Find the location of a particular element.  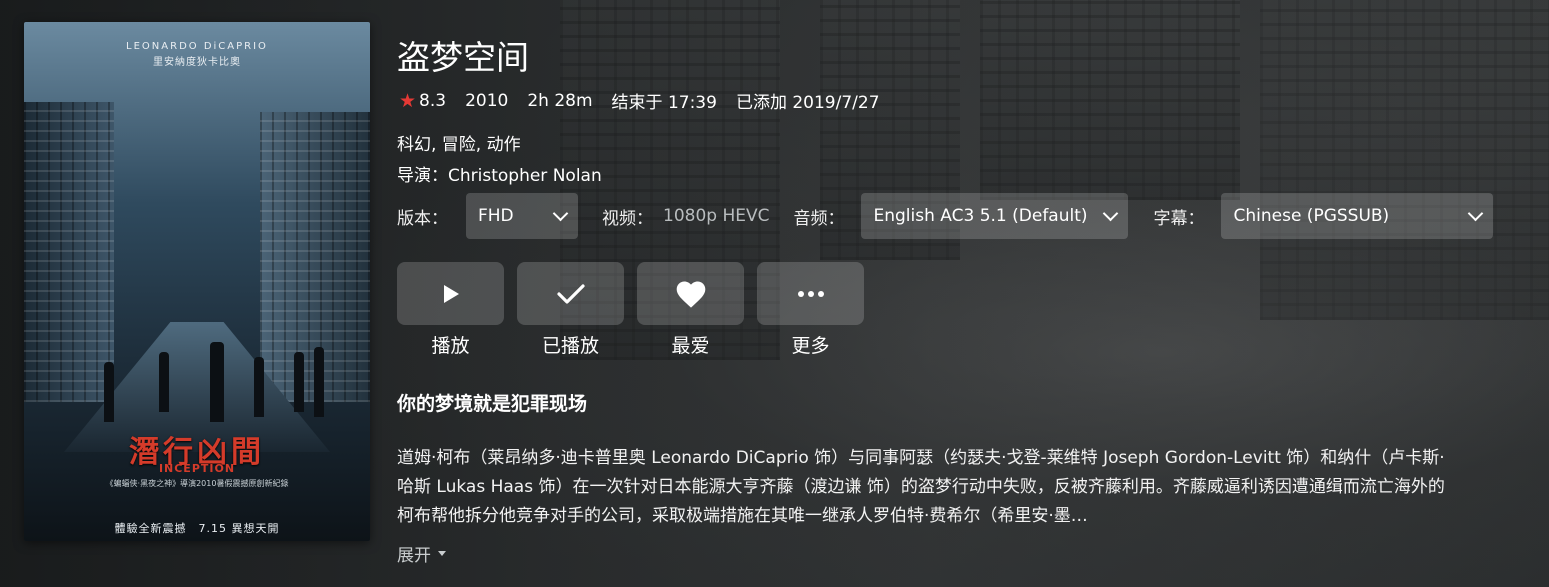

favorite-action: 最爱 is located at coordinates (690, 310).